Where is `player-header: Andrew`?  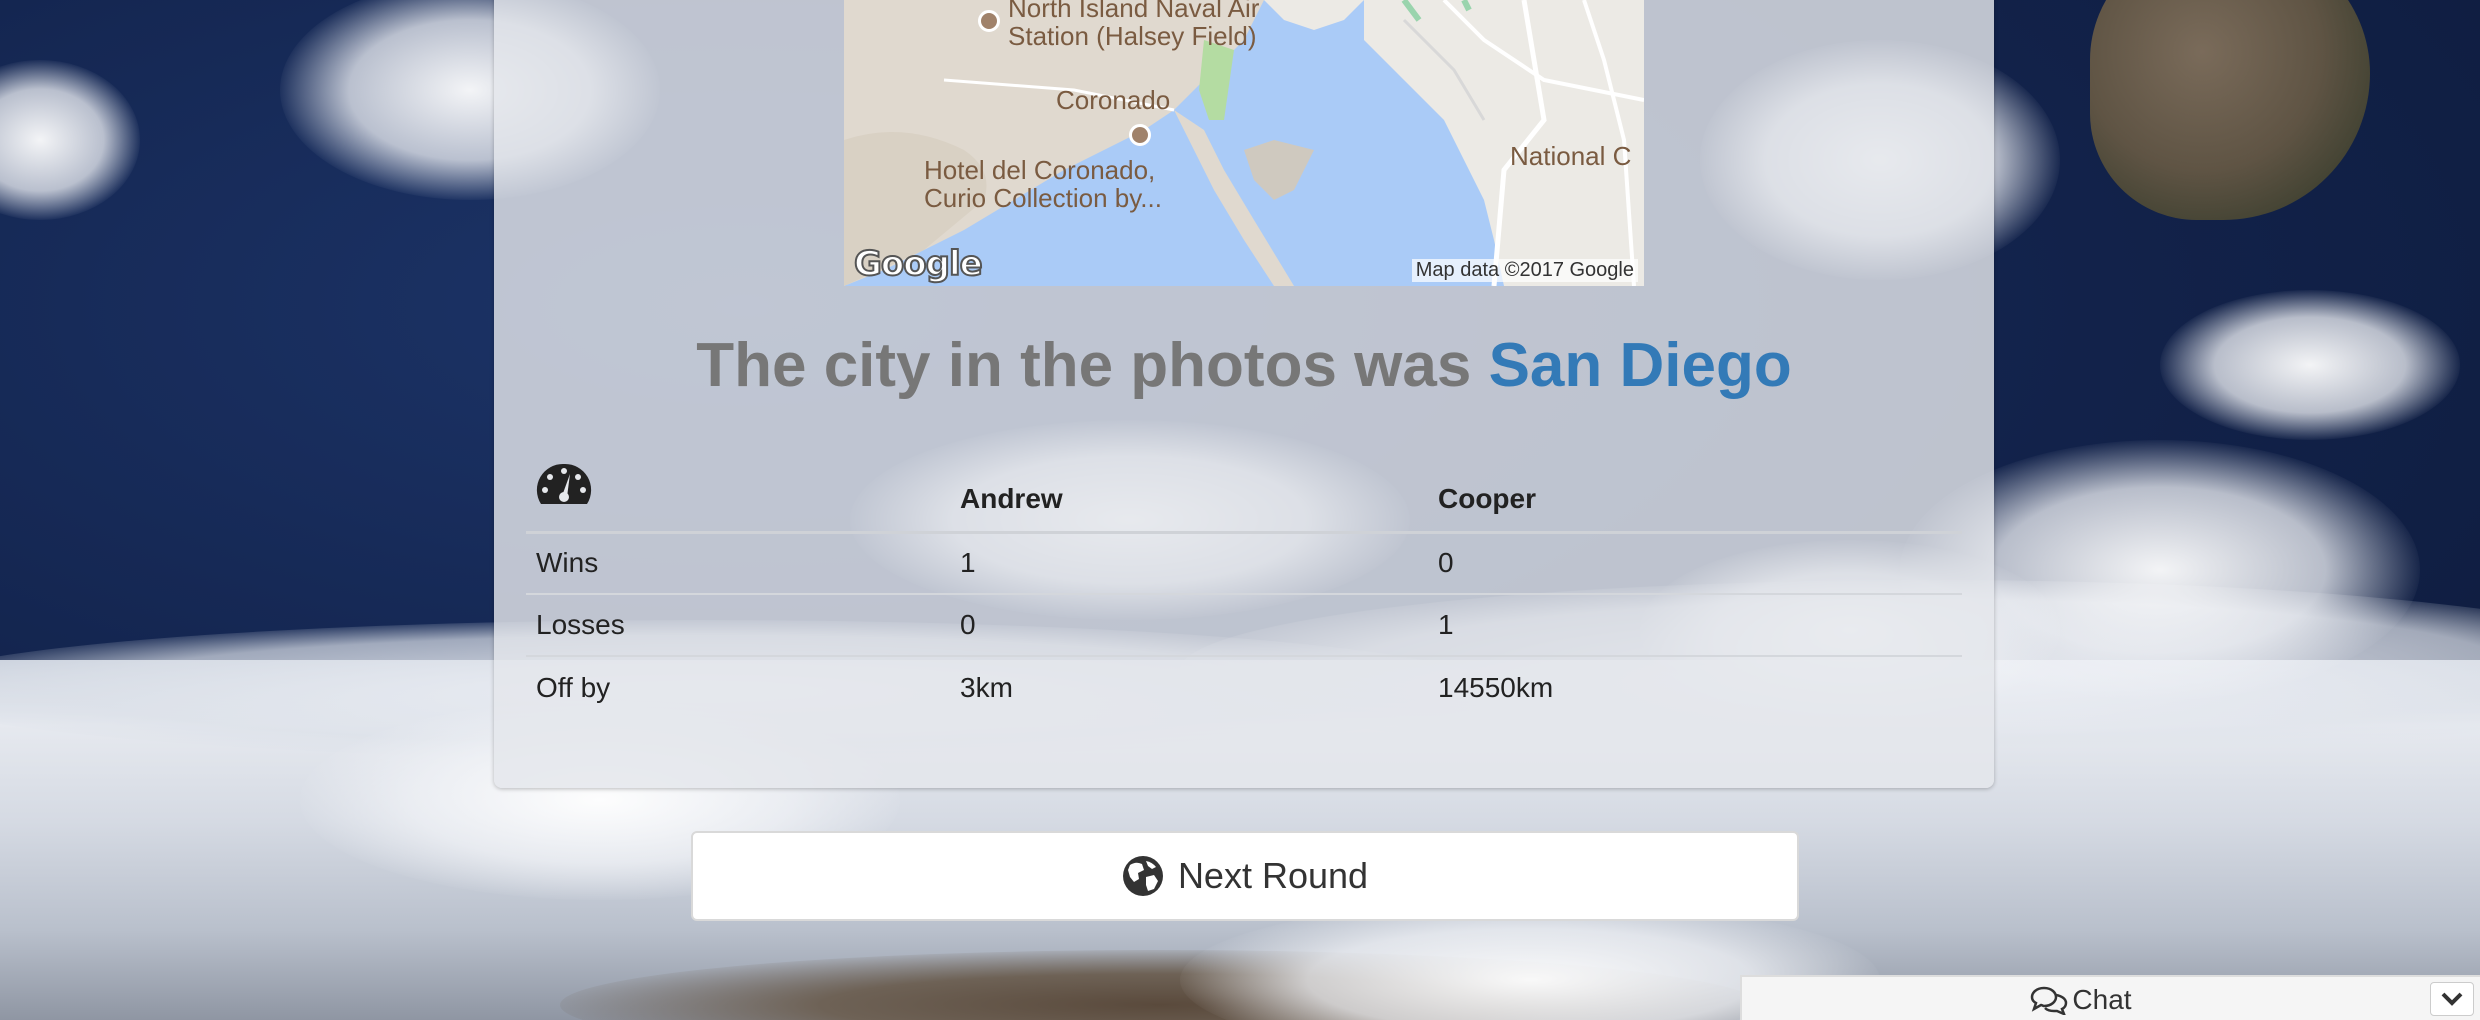 player-header: Andrew is located at coordinates (1189, 492).